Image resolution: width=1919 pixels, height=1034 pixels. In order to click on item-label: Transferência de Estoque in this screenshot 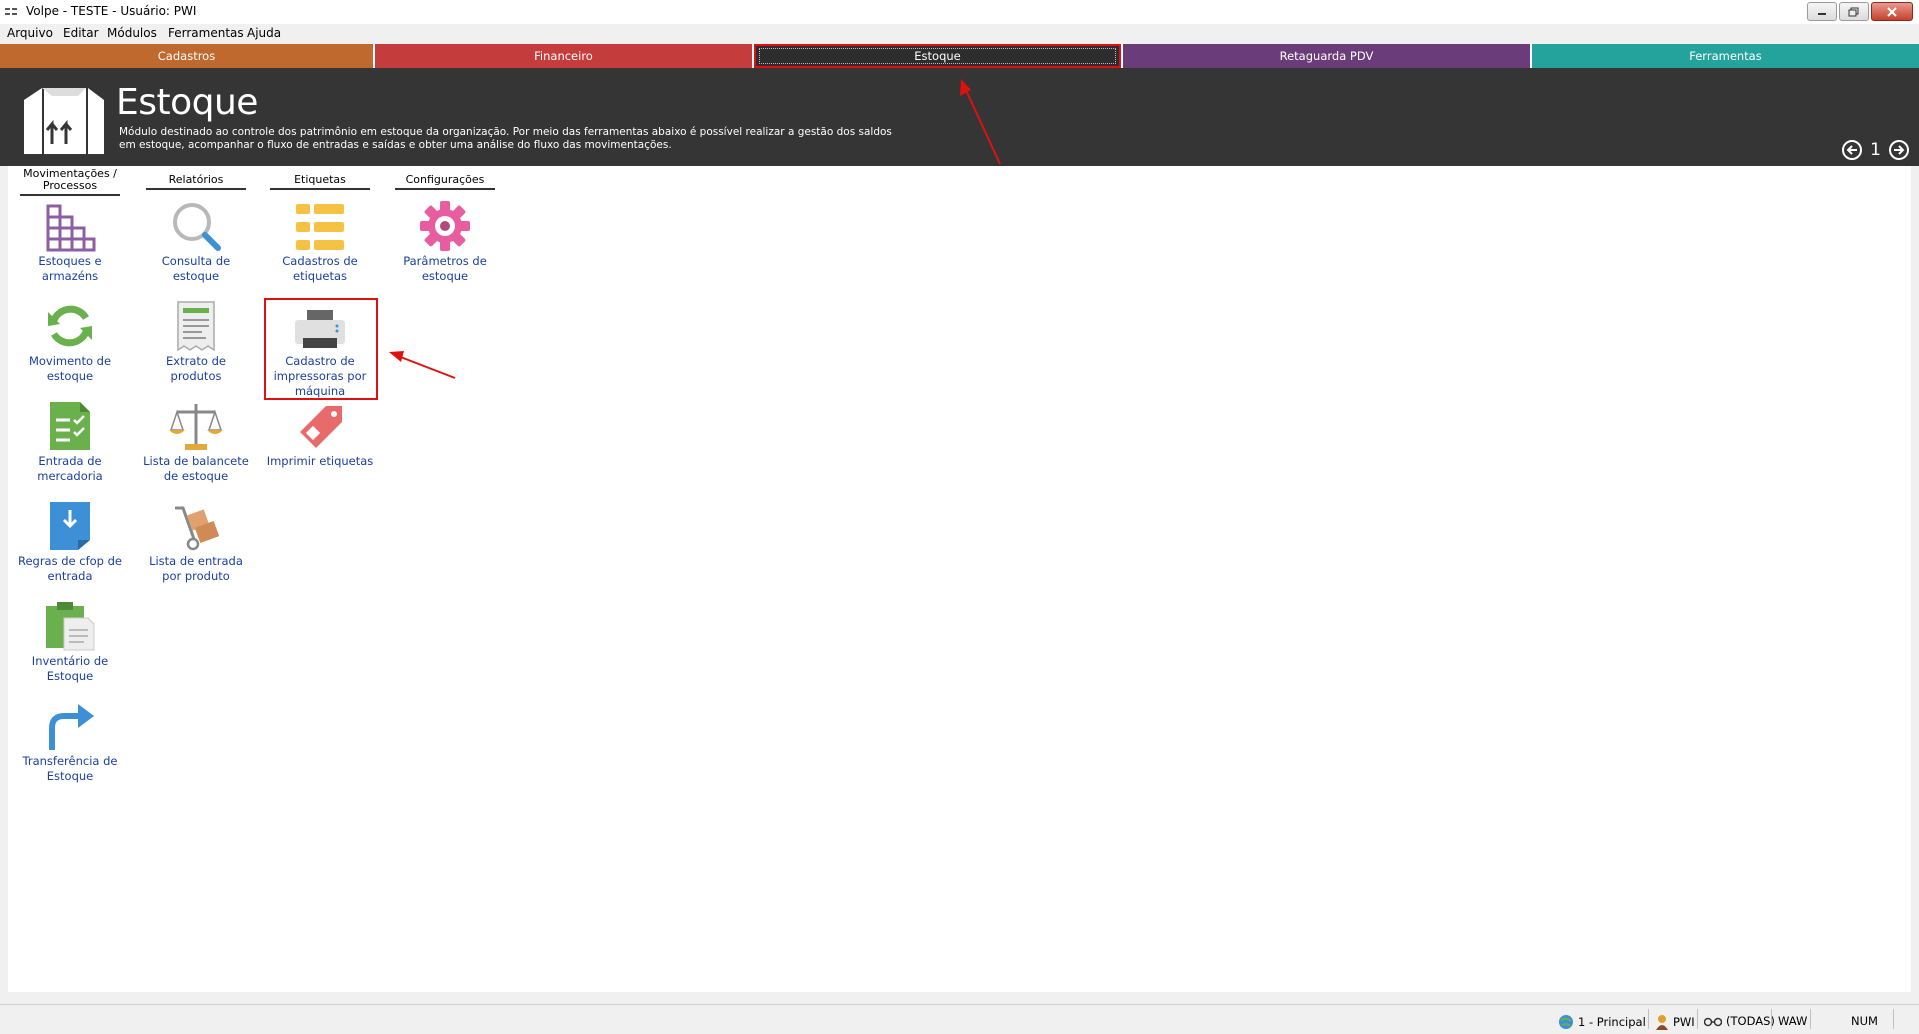, I will do `click(70, 768)`.